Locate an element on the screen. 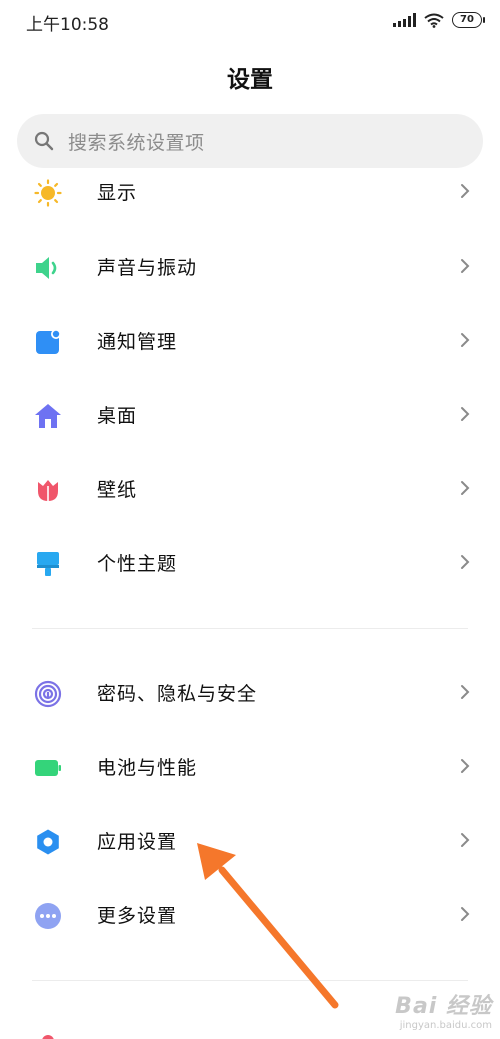  brush-icon is located at coordinates (48, 564).